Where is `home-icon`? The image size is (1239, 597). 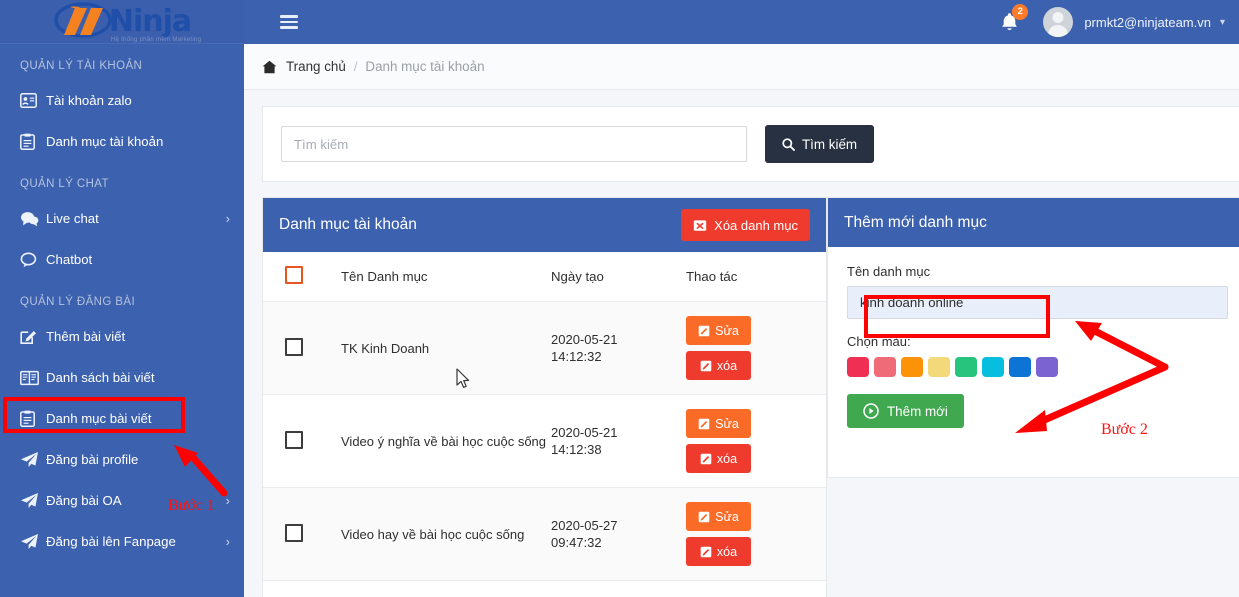 home-icon is located at coordinates (269, 67).